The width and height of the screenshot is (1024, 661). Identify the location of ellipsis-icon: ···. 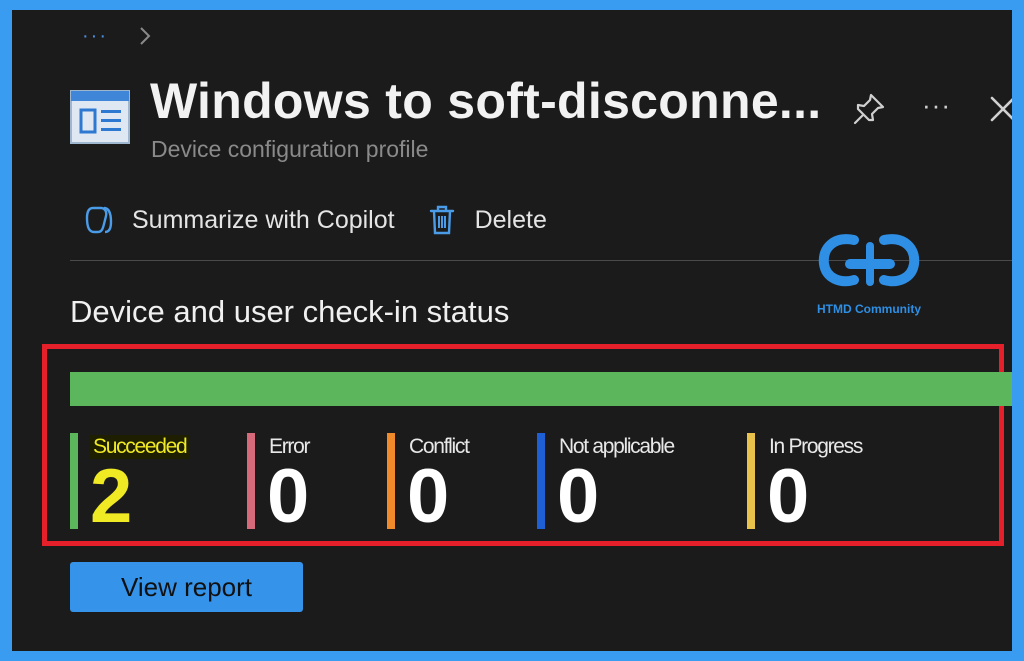
(936, 105).